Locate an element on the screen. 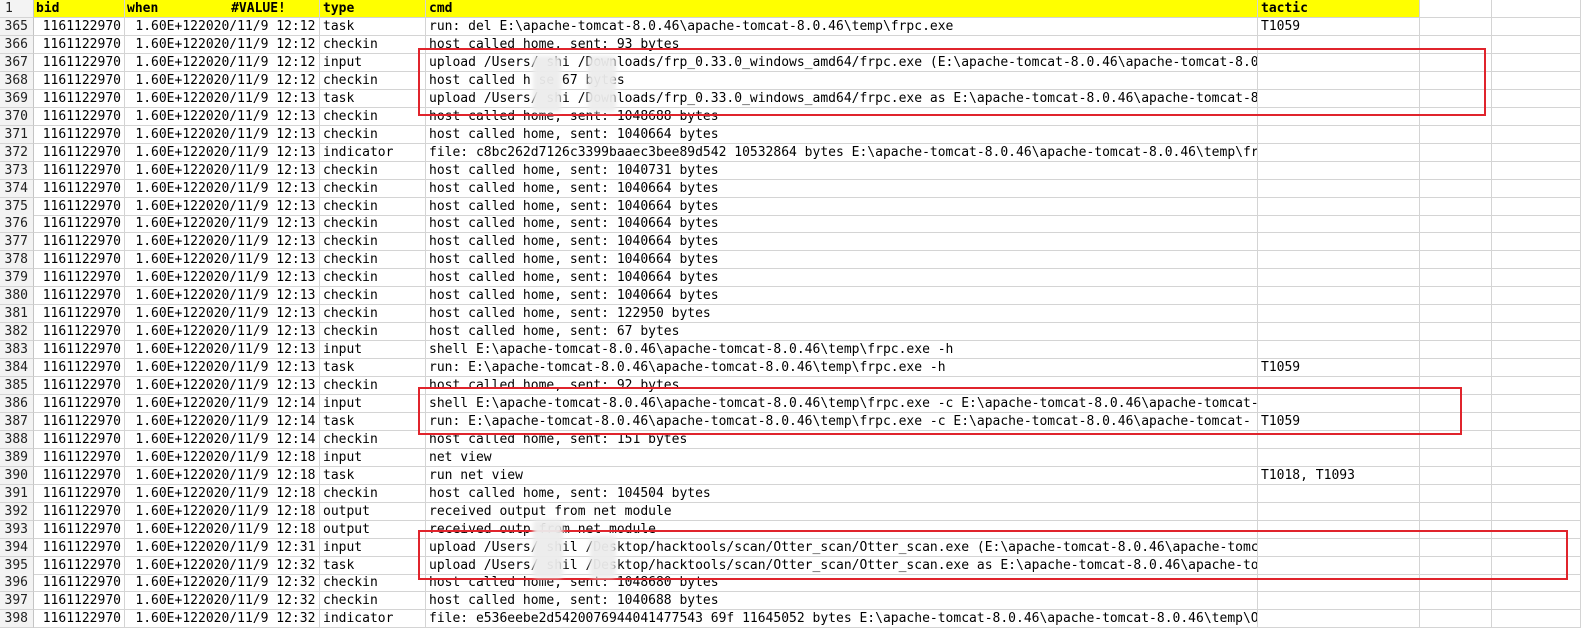 This screenshot has height=630, width=1581. cell-type: output is located at coordinates (373, 511).